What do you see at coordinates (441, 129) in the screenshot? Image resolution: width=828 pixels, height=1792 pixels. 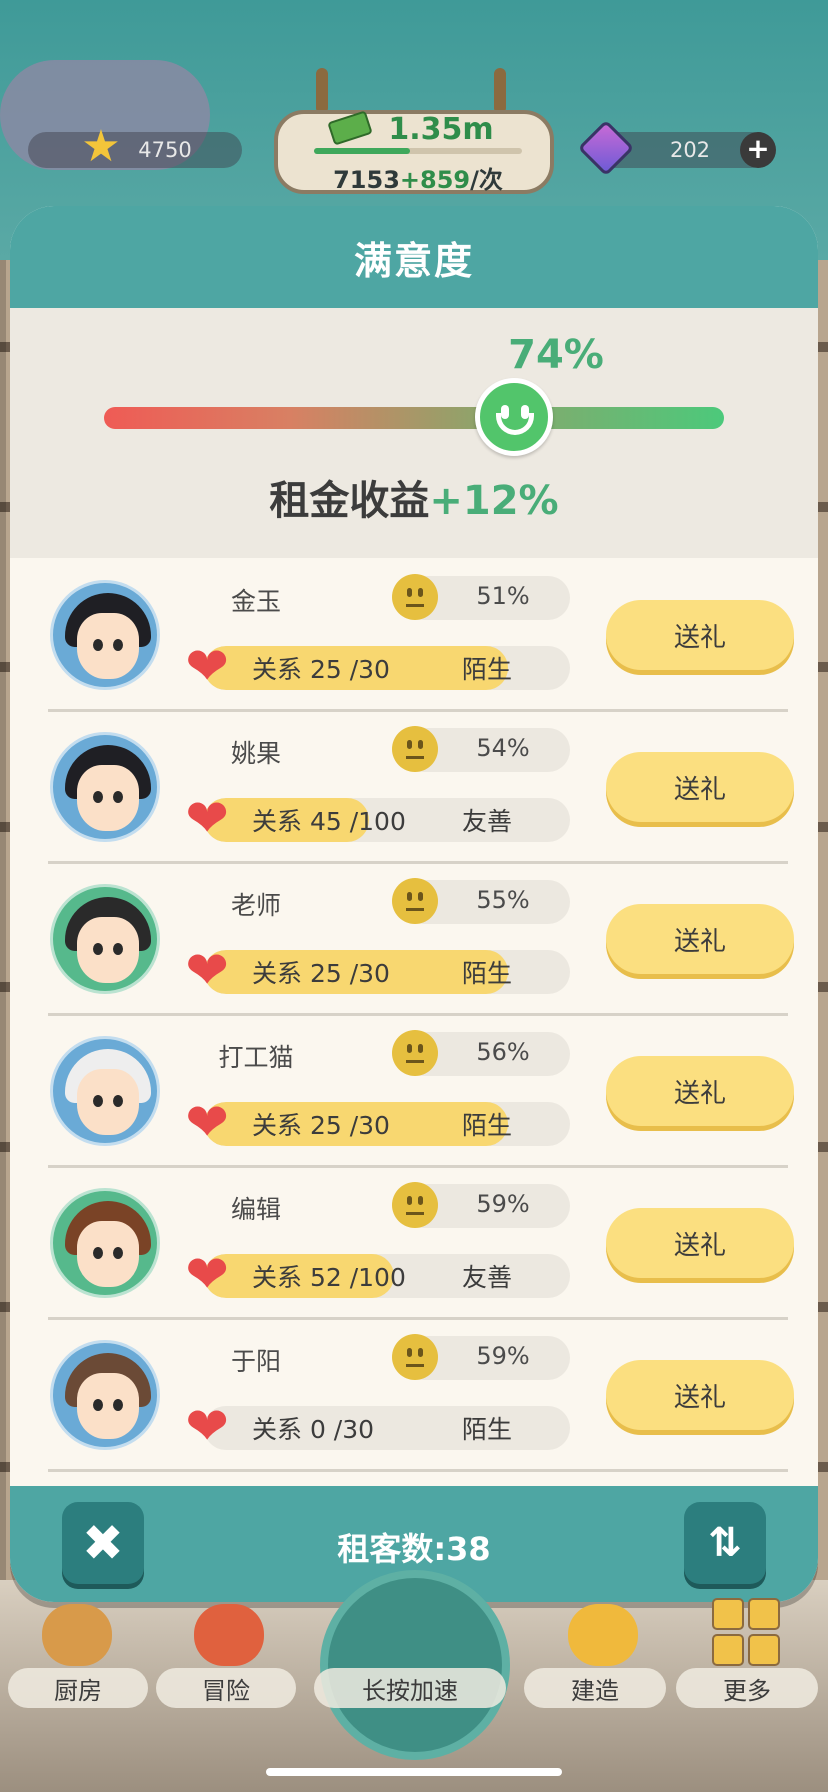 I see `money-value: 1.35m` at bounding box center [441, 129].